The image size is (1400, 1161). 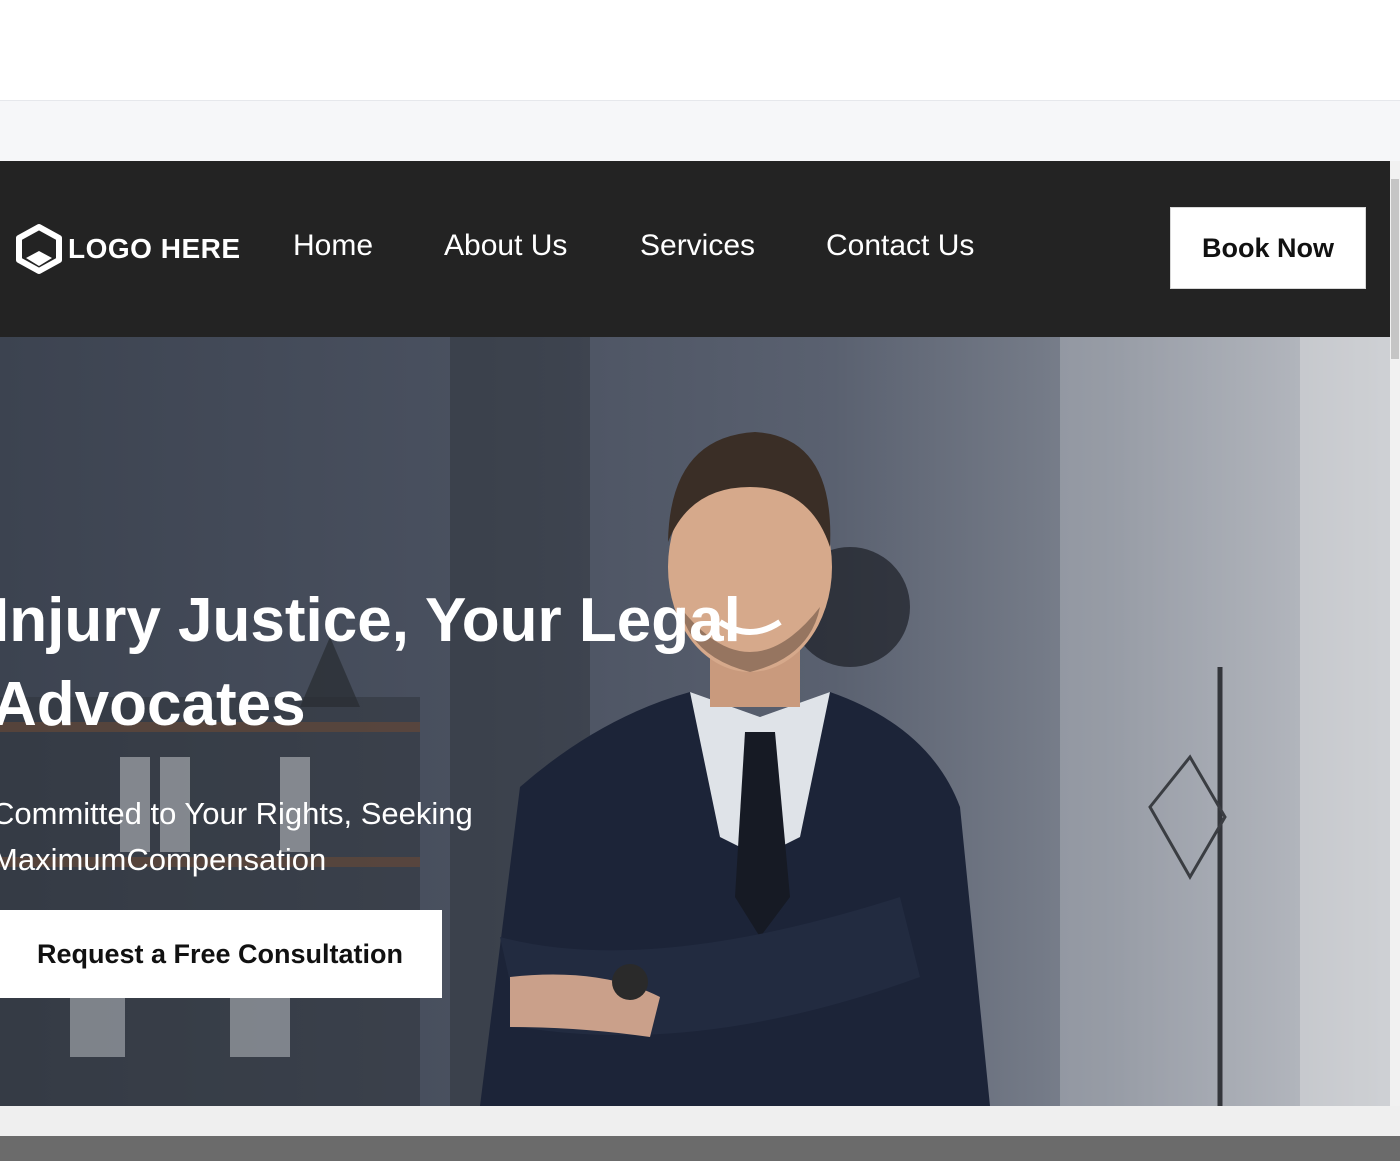 What do you see at coordinates (1395, 269) in the screenshot?
I see `scrollbar-thumb` at bounding box center [1395, 269].